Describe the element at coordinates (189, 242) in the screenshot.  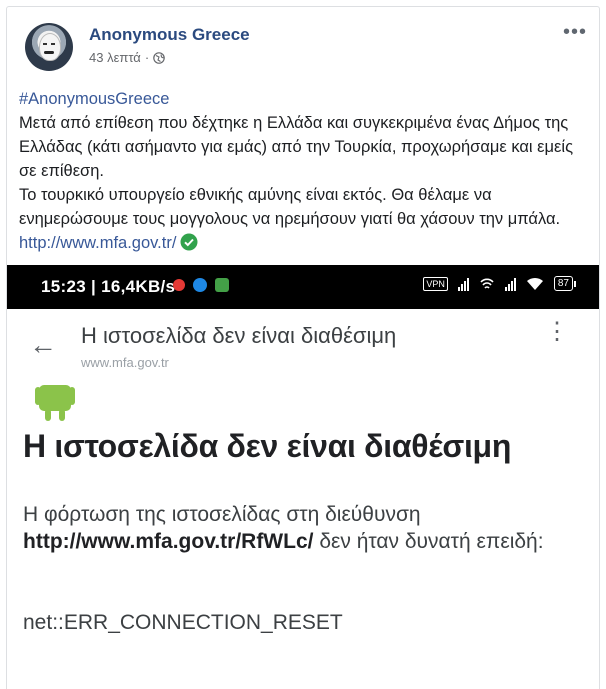
I see `check-icon` at that location.